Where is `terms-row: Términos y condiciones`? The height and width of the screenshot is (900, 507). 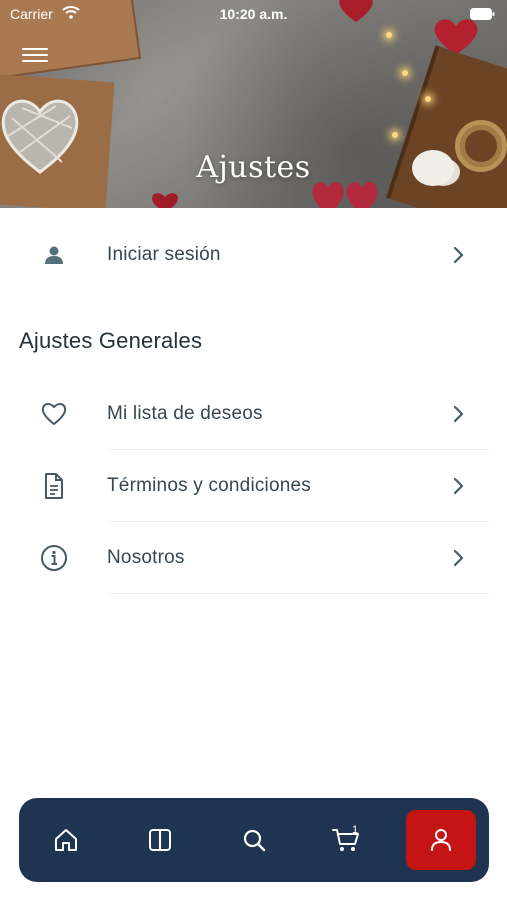 terms-row: Términos y condiciones is located at coordinates (253, 486).